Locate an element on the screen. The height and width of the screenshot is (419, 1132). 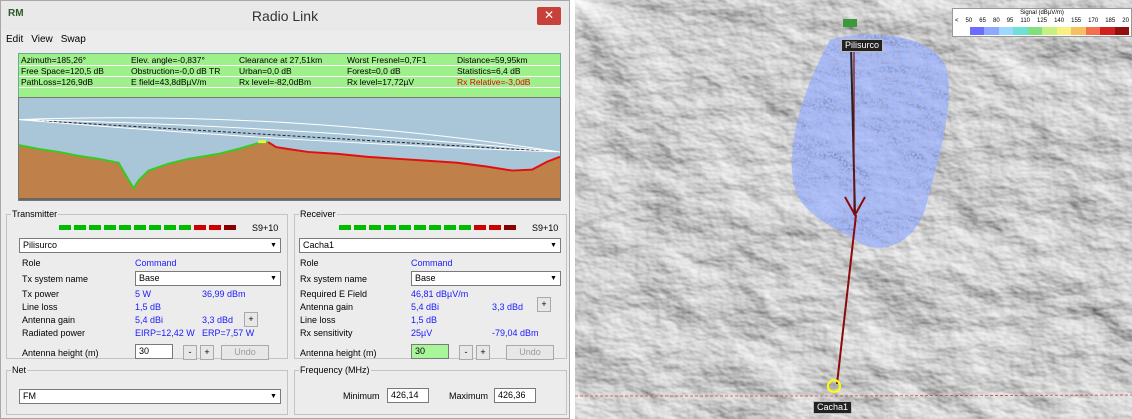
tx-gain-dbi: 5,4 dBi is located at coordinates (149, 320).